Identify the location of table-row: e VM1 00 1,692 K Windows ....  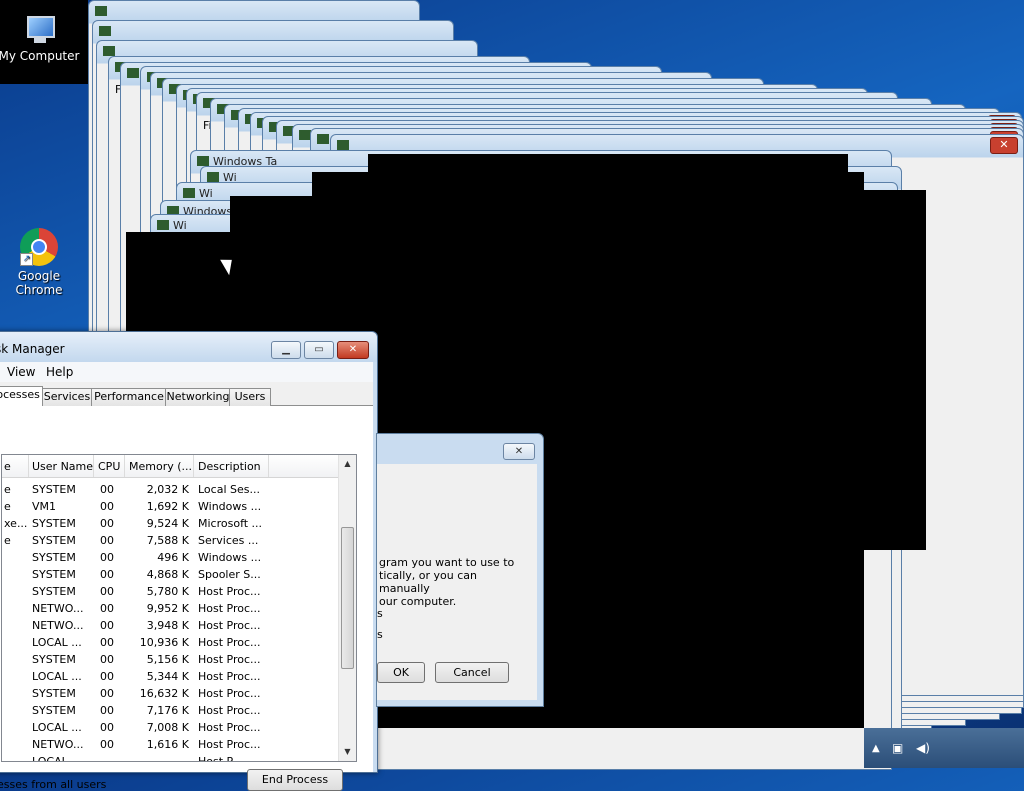
(170, 506).